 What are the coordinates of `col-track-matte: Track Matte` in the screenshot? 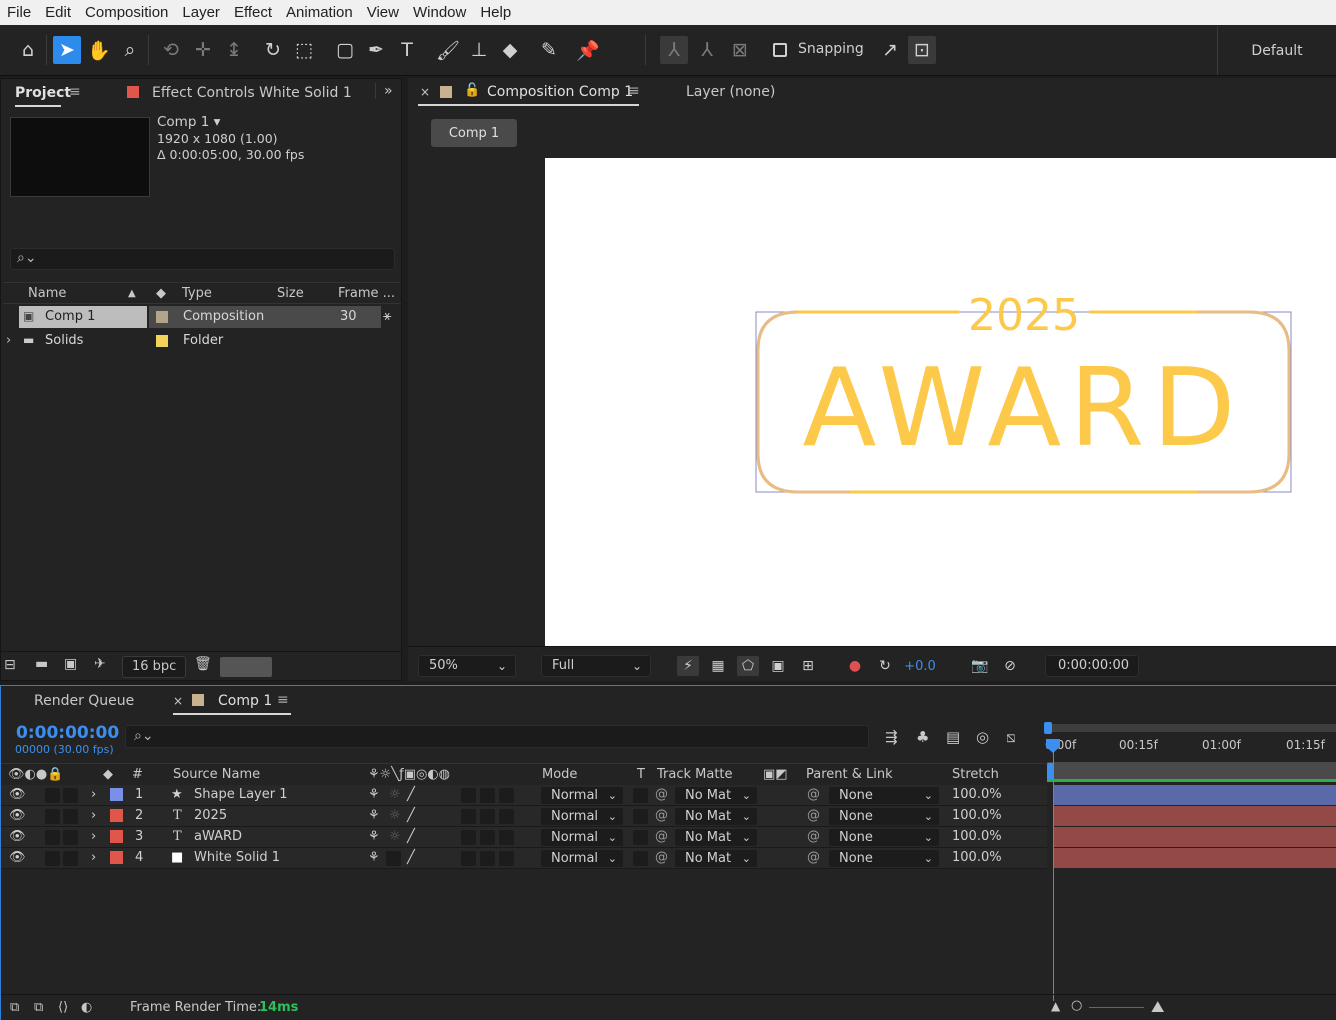 It's located at (695, 774).